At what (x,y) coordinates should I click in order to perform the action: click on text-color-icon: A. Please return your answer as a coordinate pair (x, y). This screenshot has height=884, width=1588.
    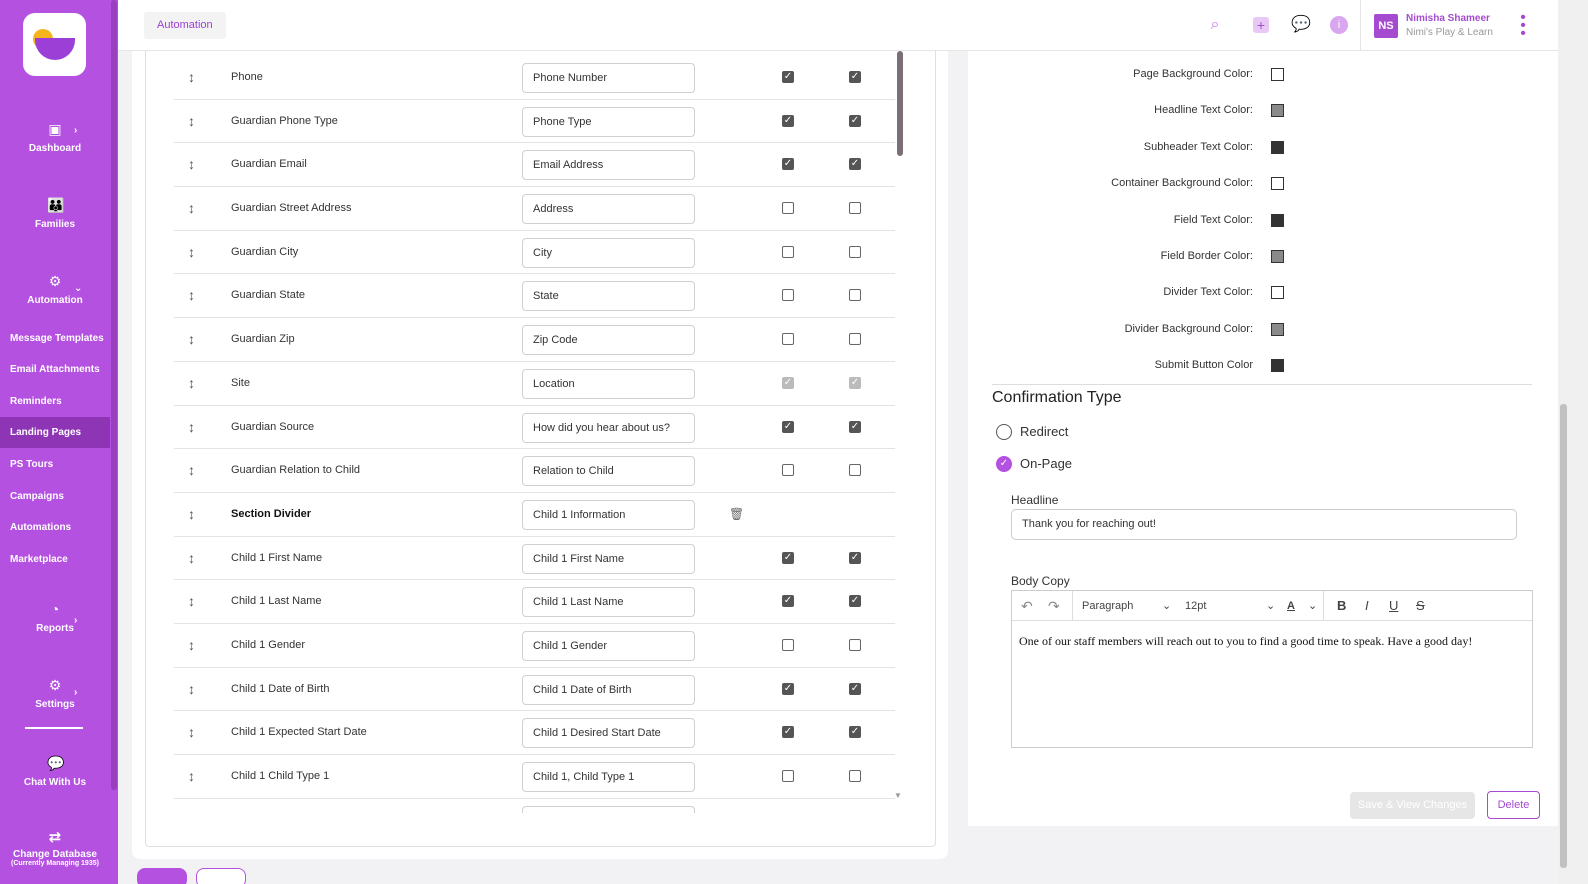
    Looking at the image, I should click on (1291, 606).